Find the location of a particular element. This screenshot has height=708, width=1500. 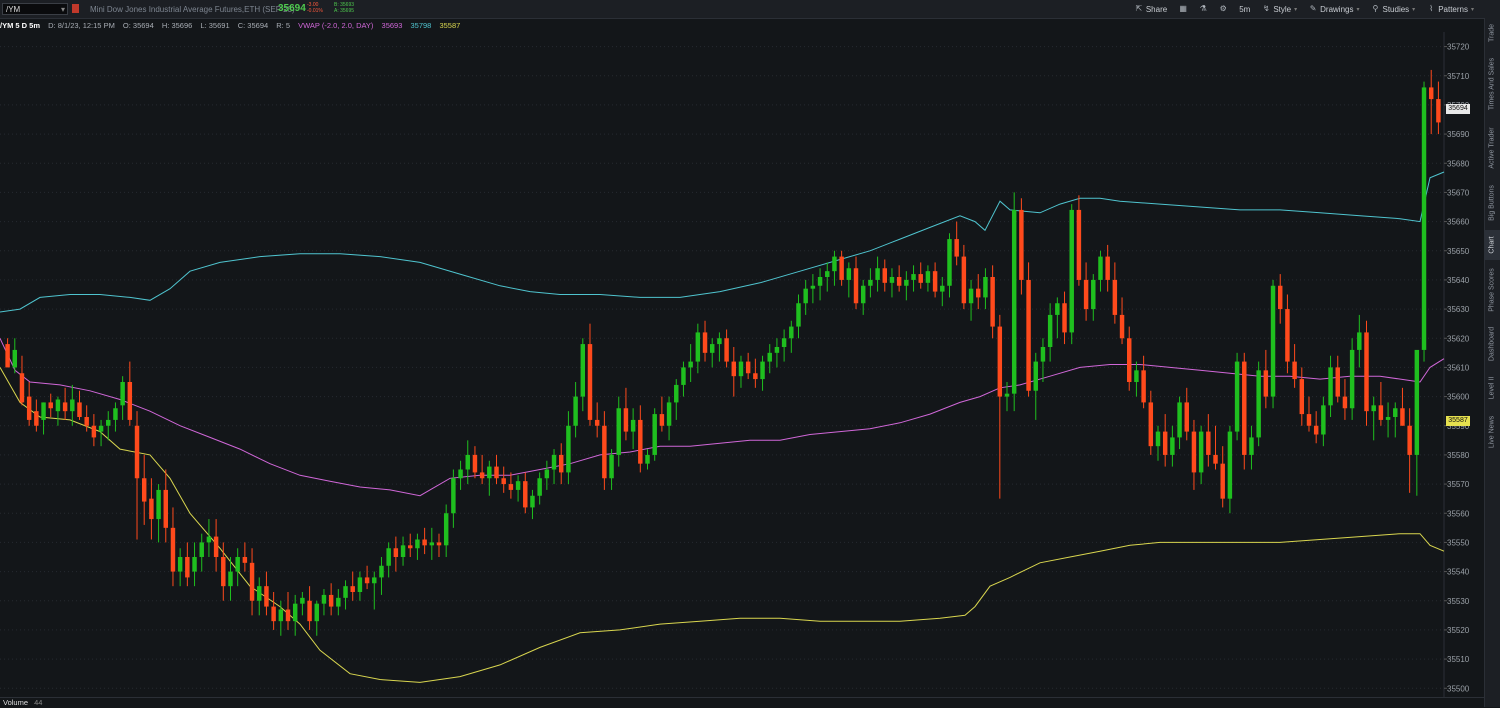

pencil-icon: ✎ is located at coordinates (1313, 8).